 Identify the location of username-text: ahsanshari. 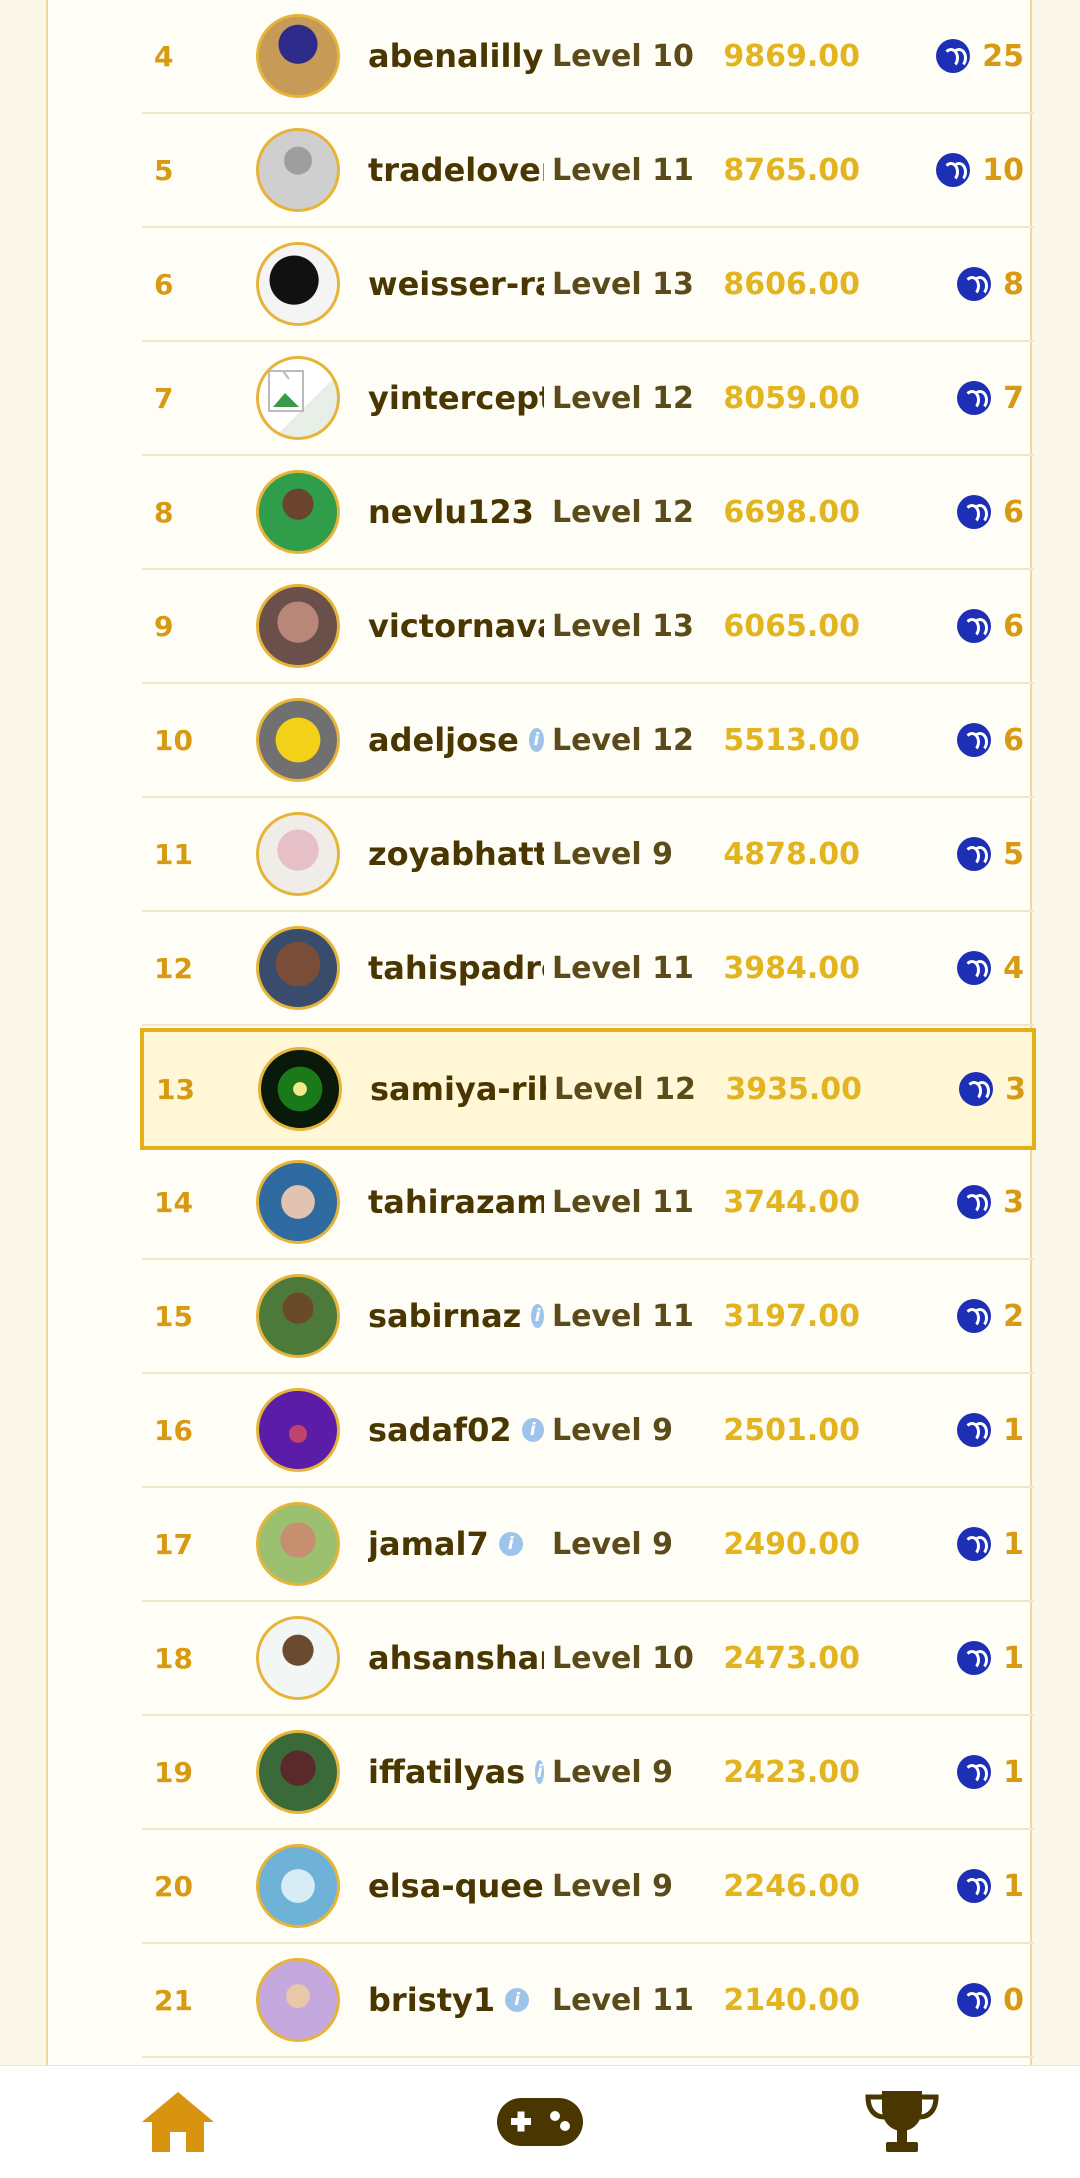
(456, 1658).